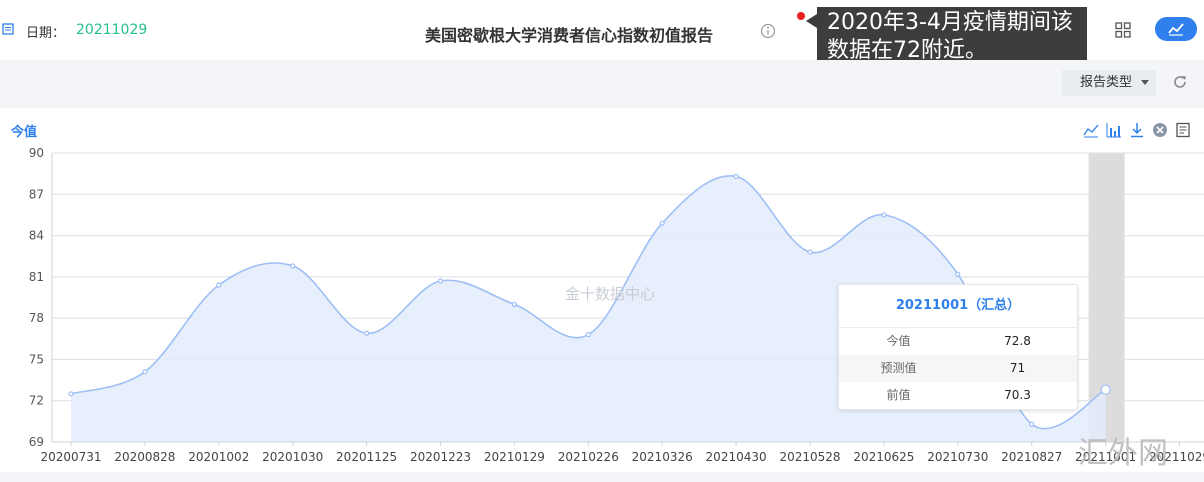  I want to click on y-tick-label: 75, so click(36, 359).